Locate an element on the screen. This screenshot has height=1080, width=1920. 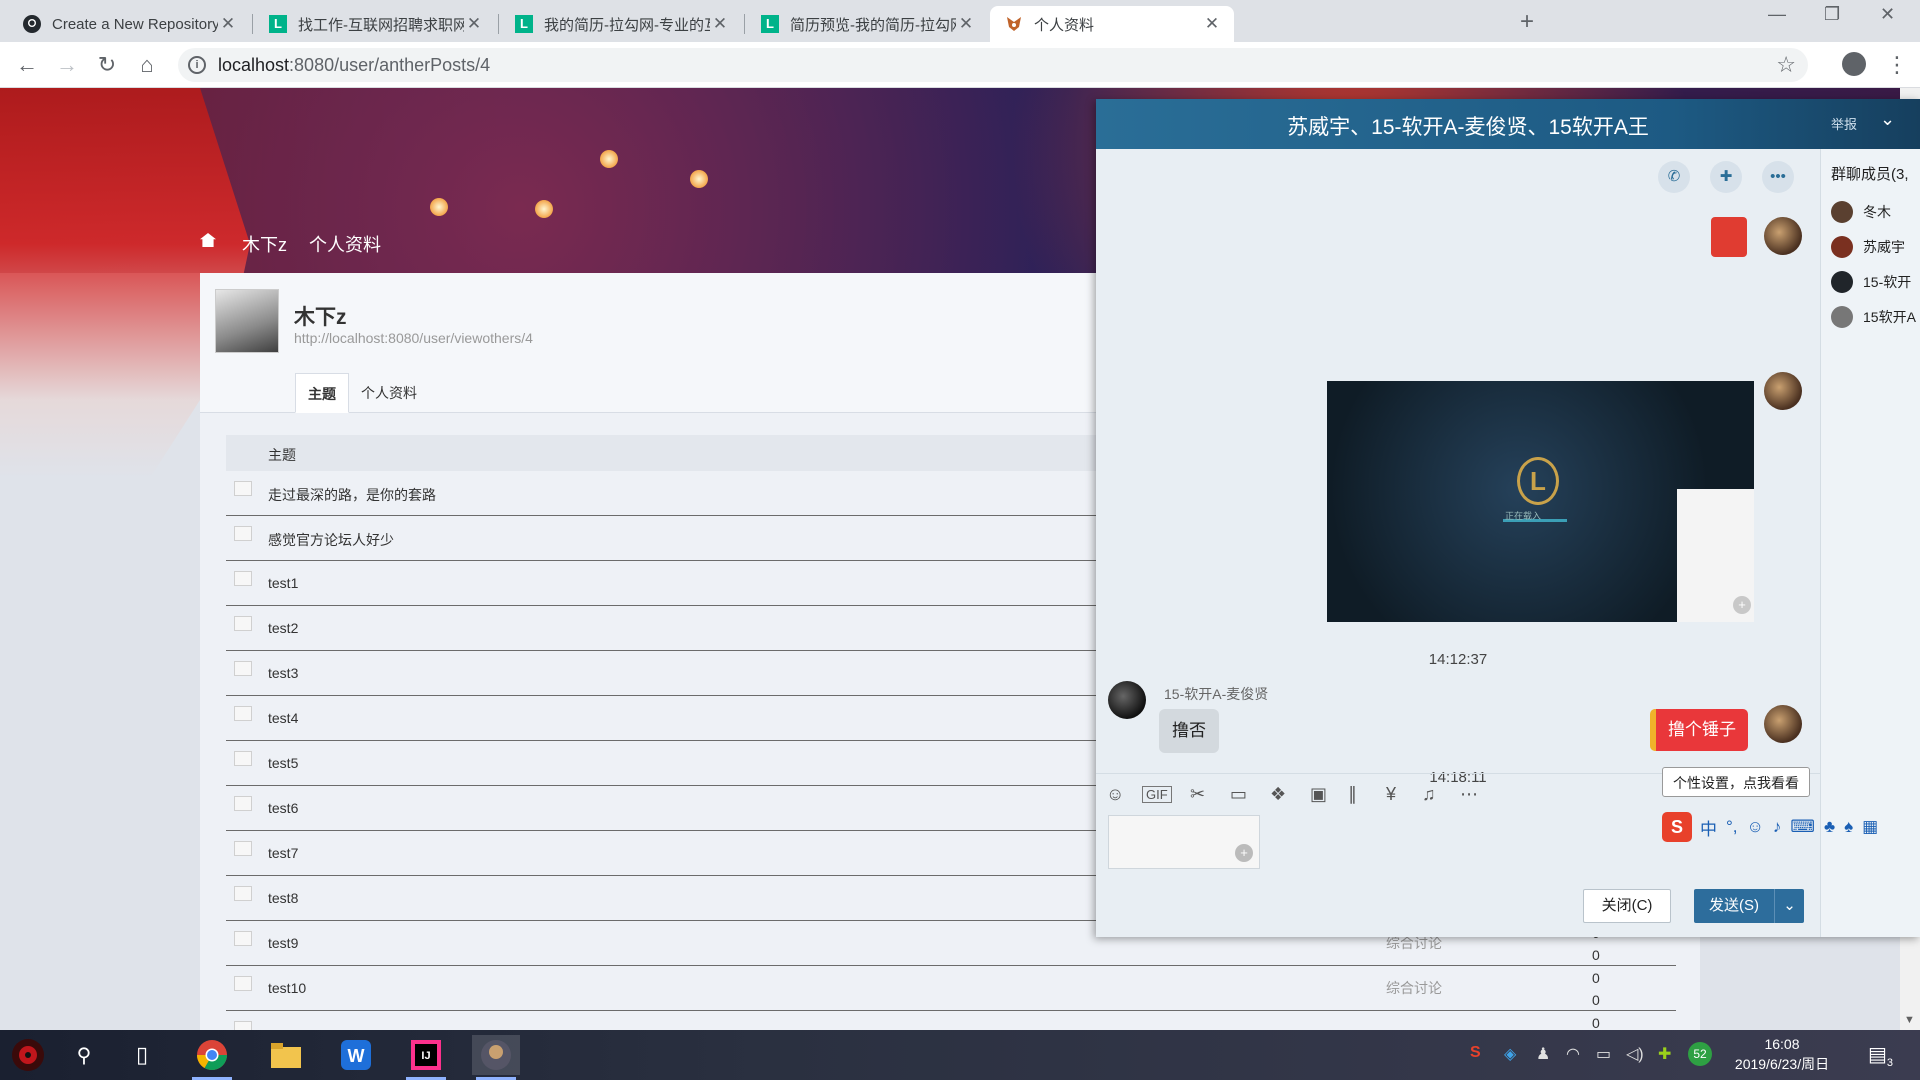
member-item: 15-软开 is located at coordinates (1871, 282).